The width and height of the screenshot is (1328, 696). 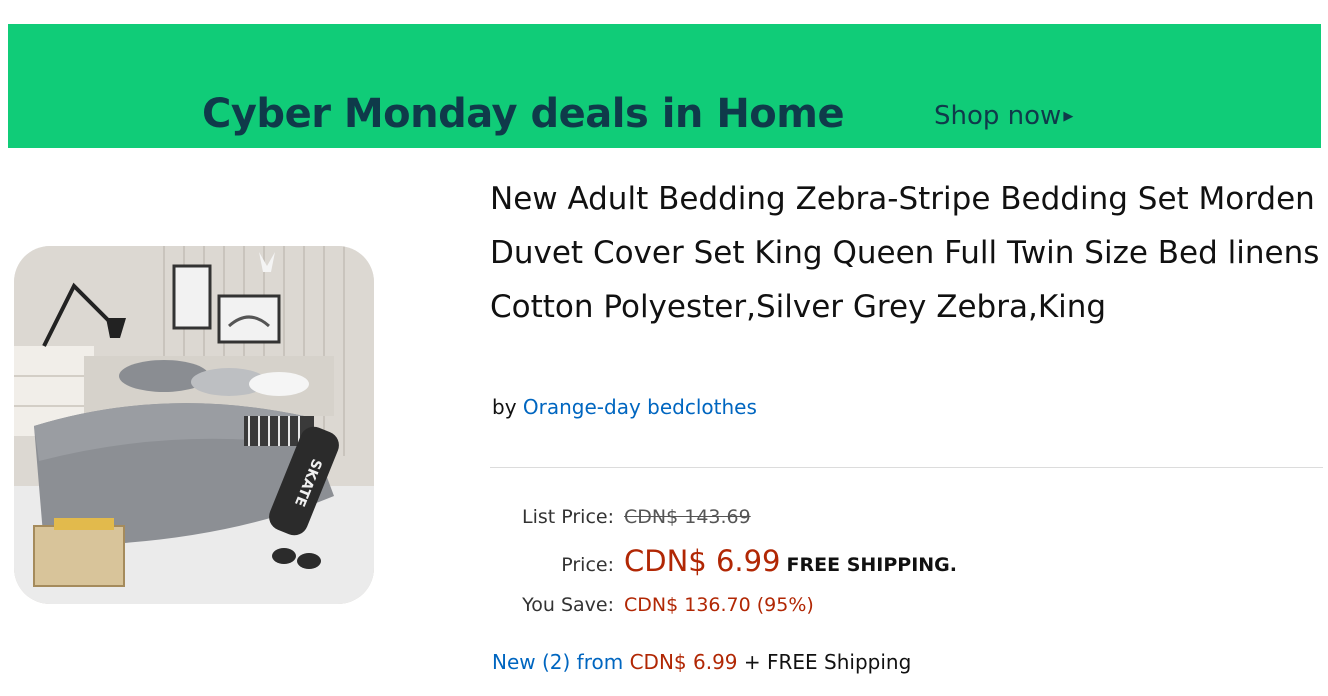 What do you see at coordinates (568, 605) in the screenshot?
I see `you-save-label: You Save:` at bounding box center [568, 605].